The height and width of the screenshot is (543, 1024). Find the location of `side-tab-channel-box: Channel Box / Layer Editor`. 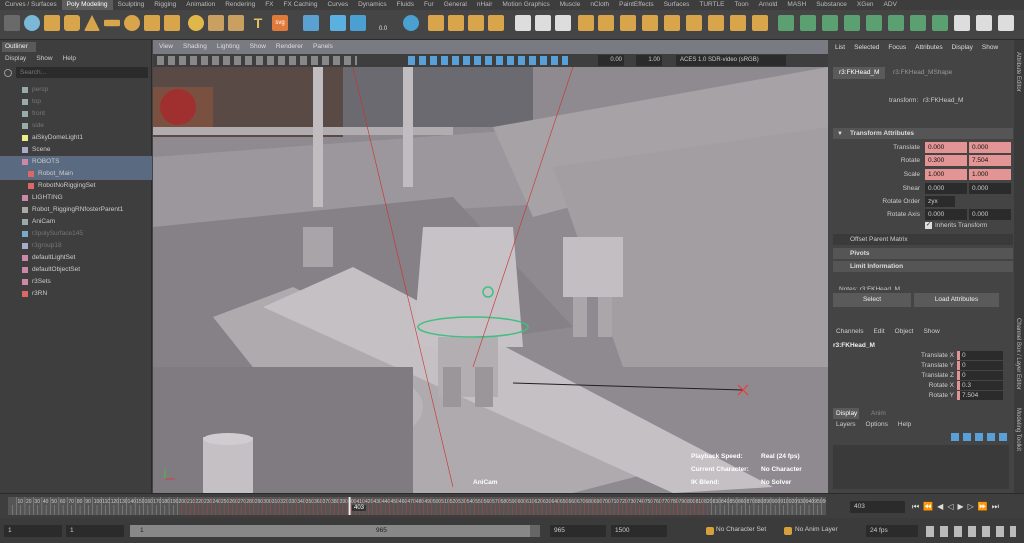

side-tab-channel-box: Channel Box / Layer Editor is located at coordinates (1018, 354).